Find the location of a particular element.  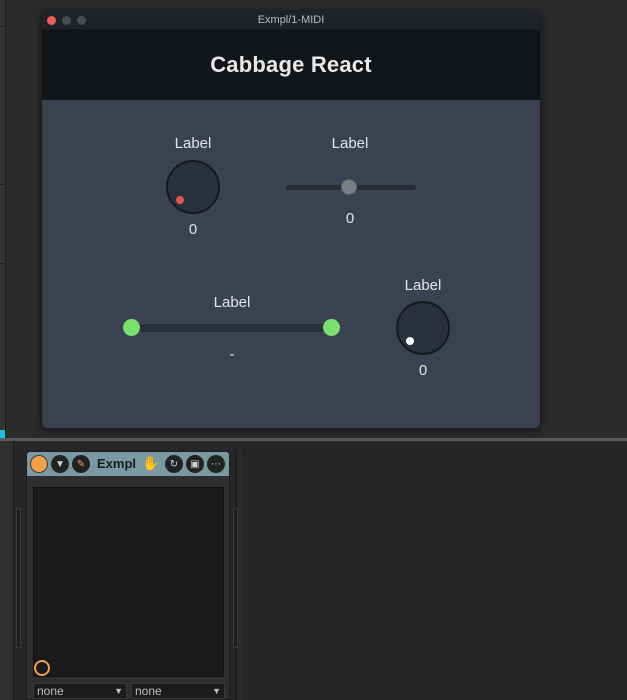

range-min-thumb is located at coordinates (131, 327).